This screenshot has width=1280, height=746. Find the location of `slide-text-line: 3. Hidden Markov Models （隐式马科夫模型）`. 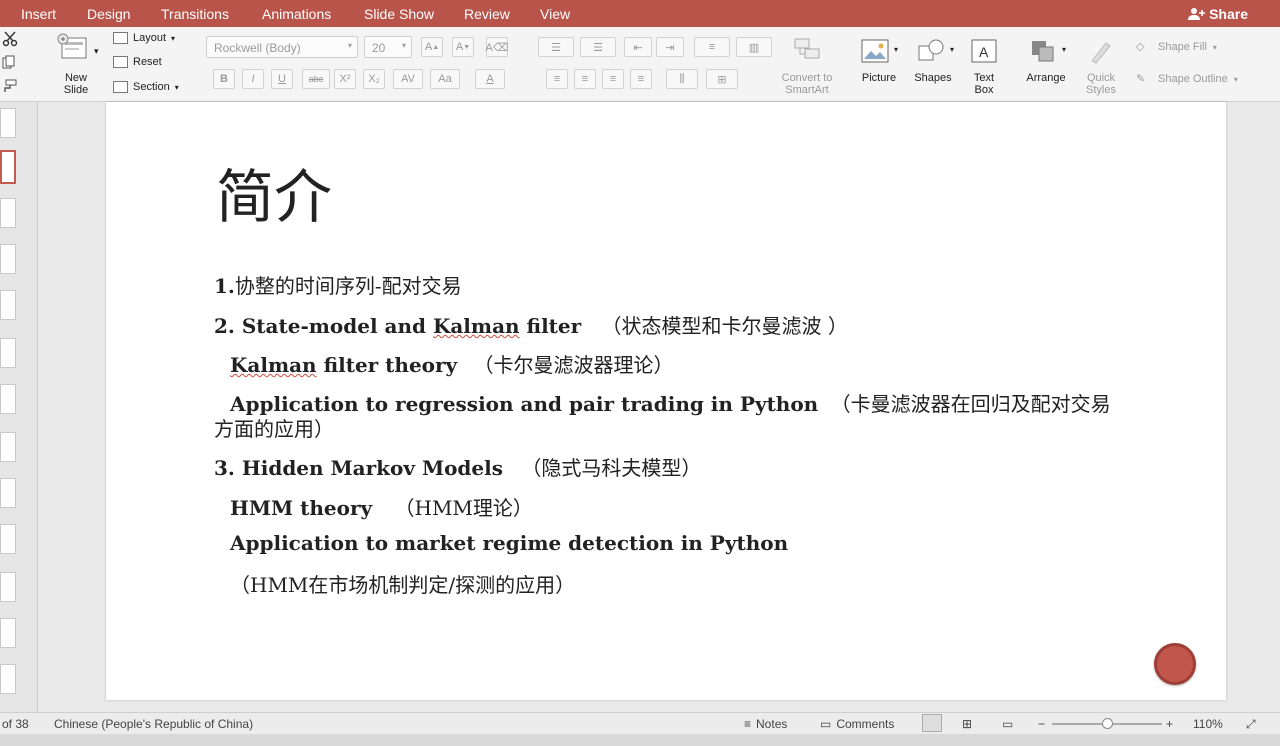

slide-text-line: 3. Hidden Markov Models （隐式马科夫模型） is located at coordinates (457, 466).